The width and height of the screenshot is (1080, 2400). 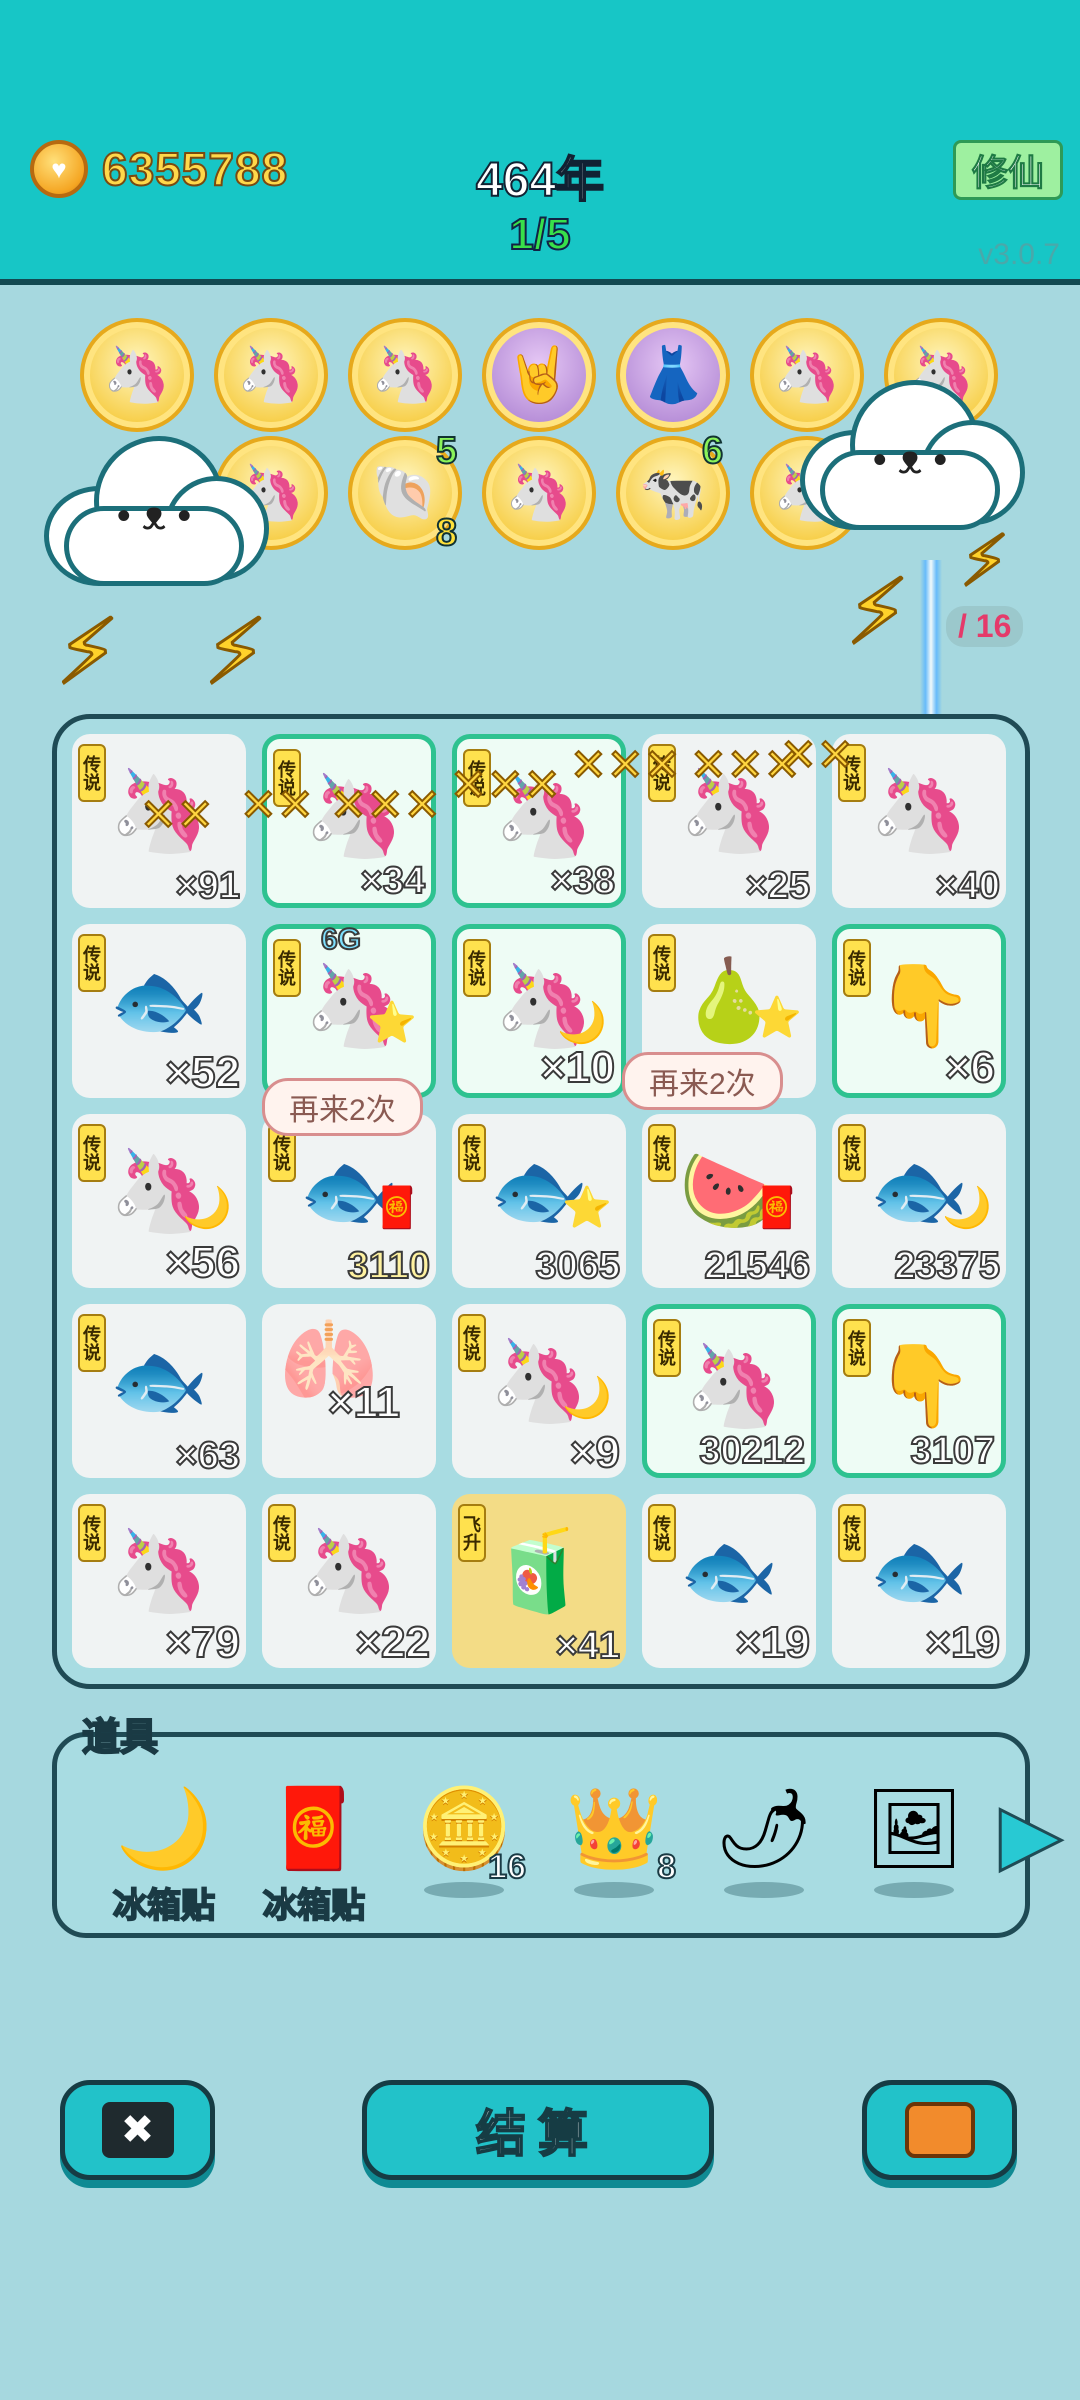 I want to click on board-cell: 飞升 🧃 ×41, so click(x=539, y=1581).